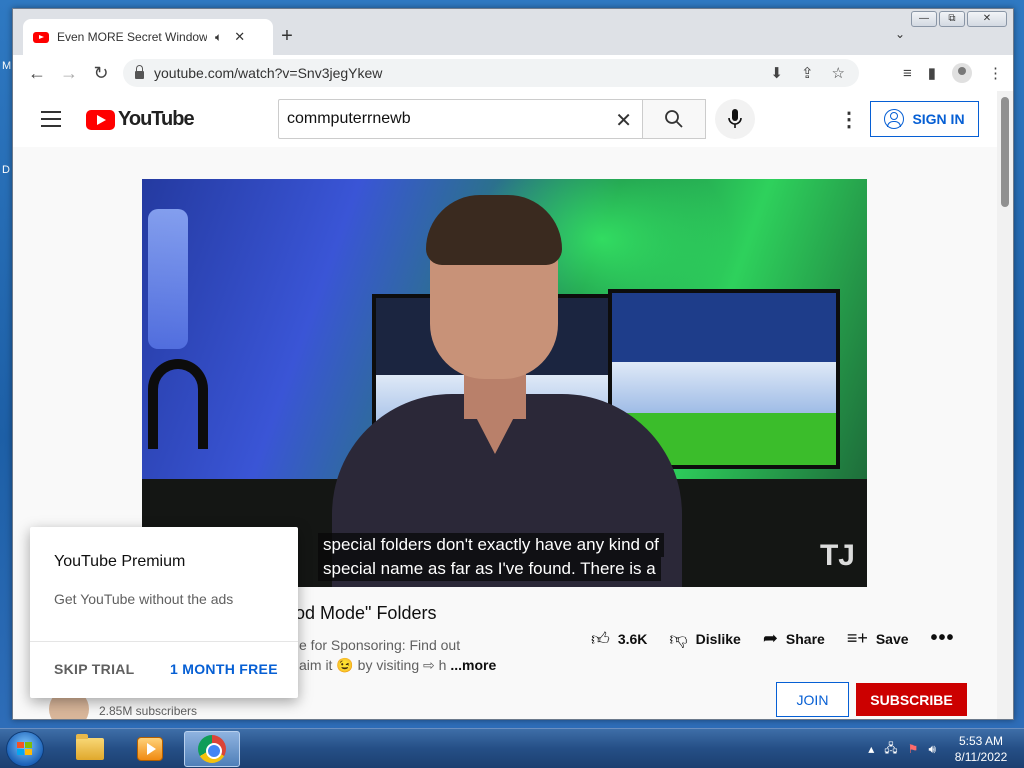  Describe the element at coordinates (1005, 405) in the screenshot. I see `page-scrollbar` at that location.